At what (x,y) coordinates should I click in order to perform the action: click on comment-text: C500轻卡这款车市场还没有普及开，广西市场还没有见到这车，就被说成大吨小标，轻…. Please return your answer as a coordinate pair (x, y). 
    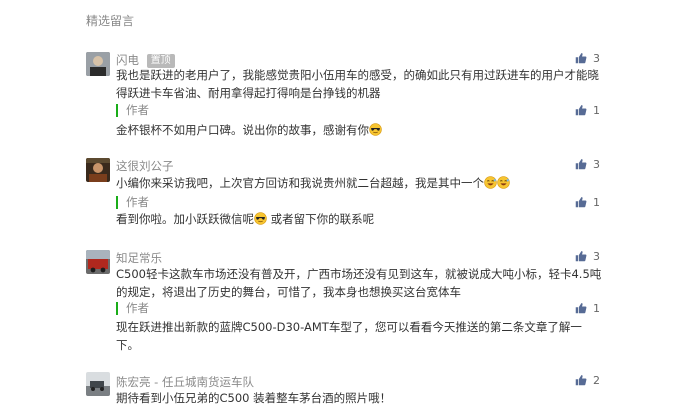
    Looking at the image, I should click on (359, 283).